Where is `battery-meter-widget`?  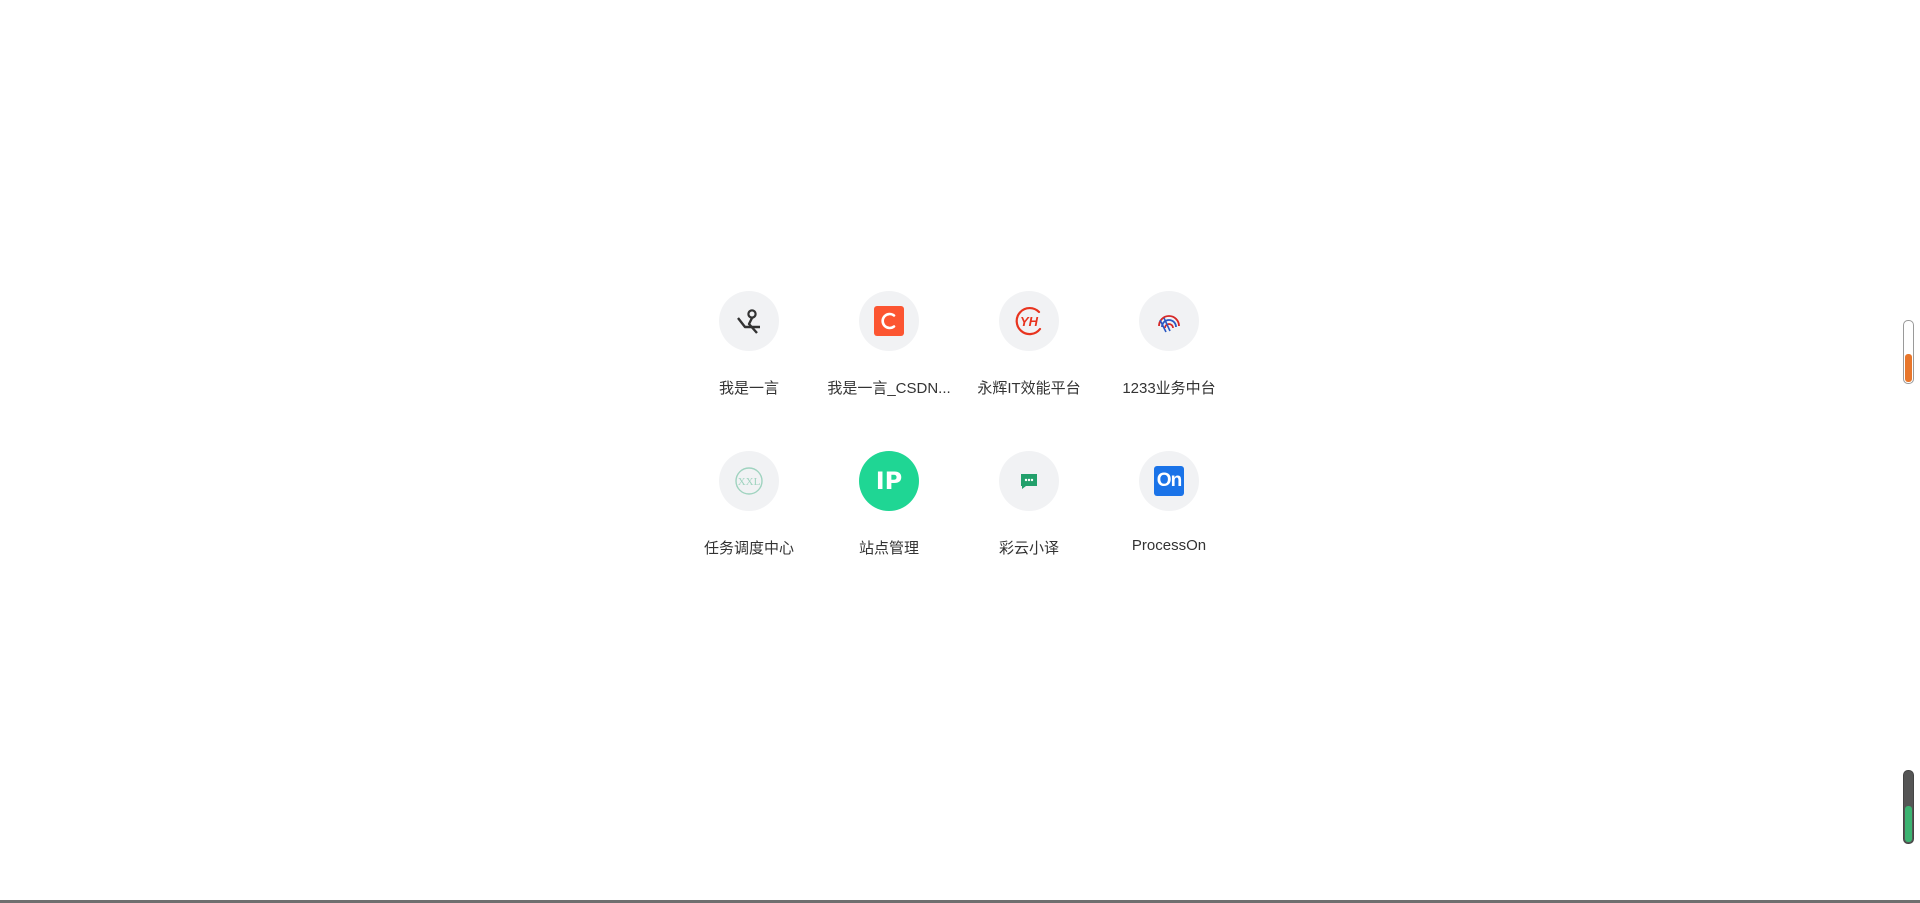 battery-meter-widget is located at coordinates (1908, 807).